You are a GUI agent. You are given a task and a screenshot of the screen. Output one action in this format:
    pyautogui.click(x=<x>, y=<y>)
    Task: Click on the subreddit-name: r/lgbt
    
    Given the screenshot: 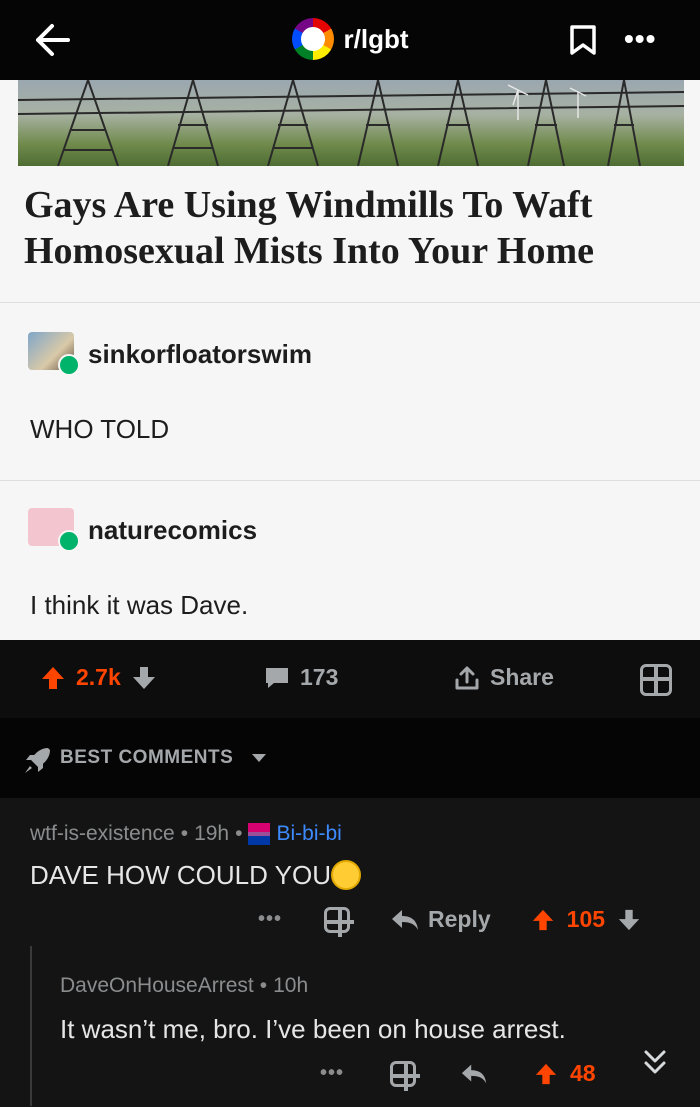 What is the action you would take?
    pyautogui.click(x=376, y=39)
    